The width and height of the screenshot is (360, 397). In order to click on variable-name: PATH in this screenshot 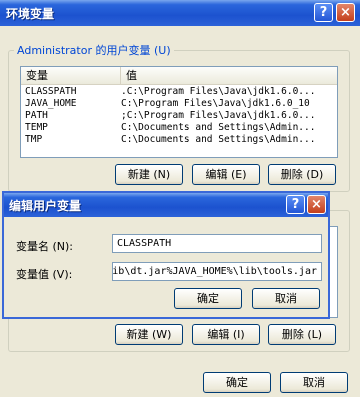, I will do `click(36, 115)`.